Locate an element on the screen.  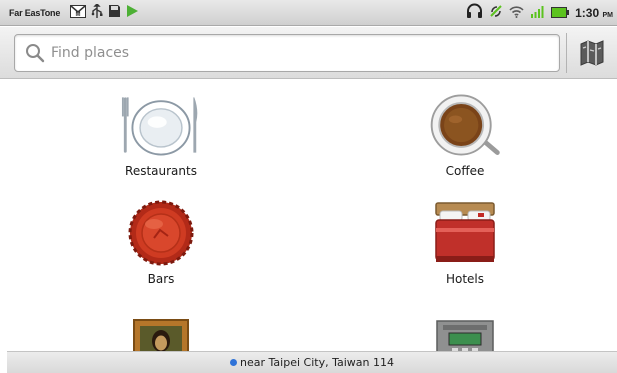
wifi-icon is located at coordinates (516, 12).